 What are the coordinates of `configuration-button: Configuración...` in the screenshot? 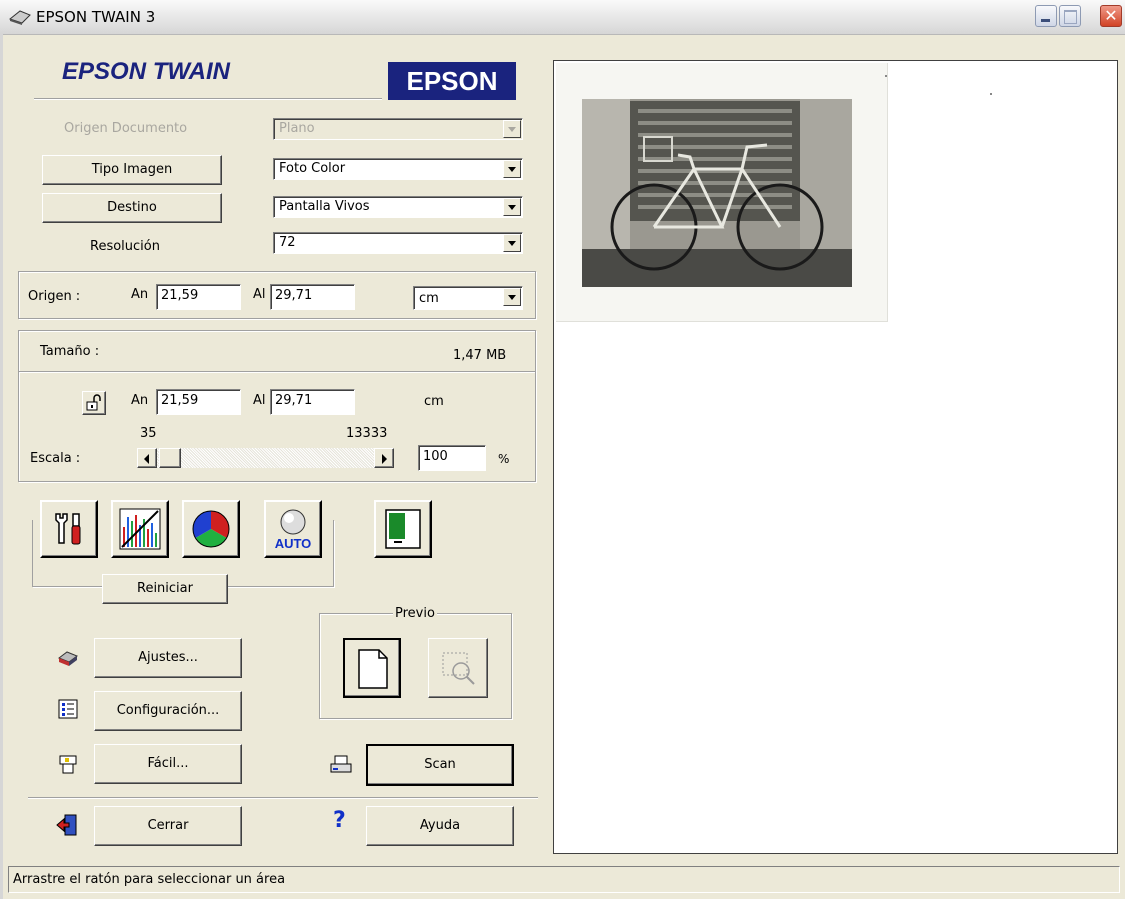 It's located at (168, 711).